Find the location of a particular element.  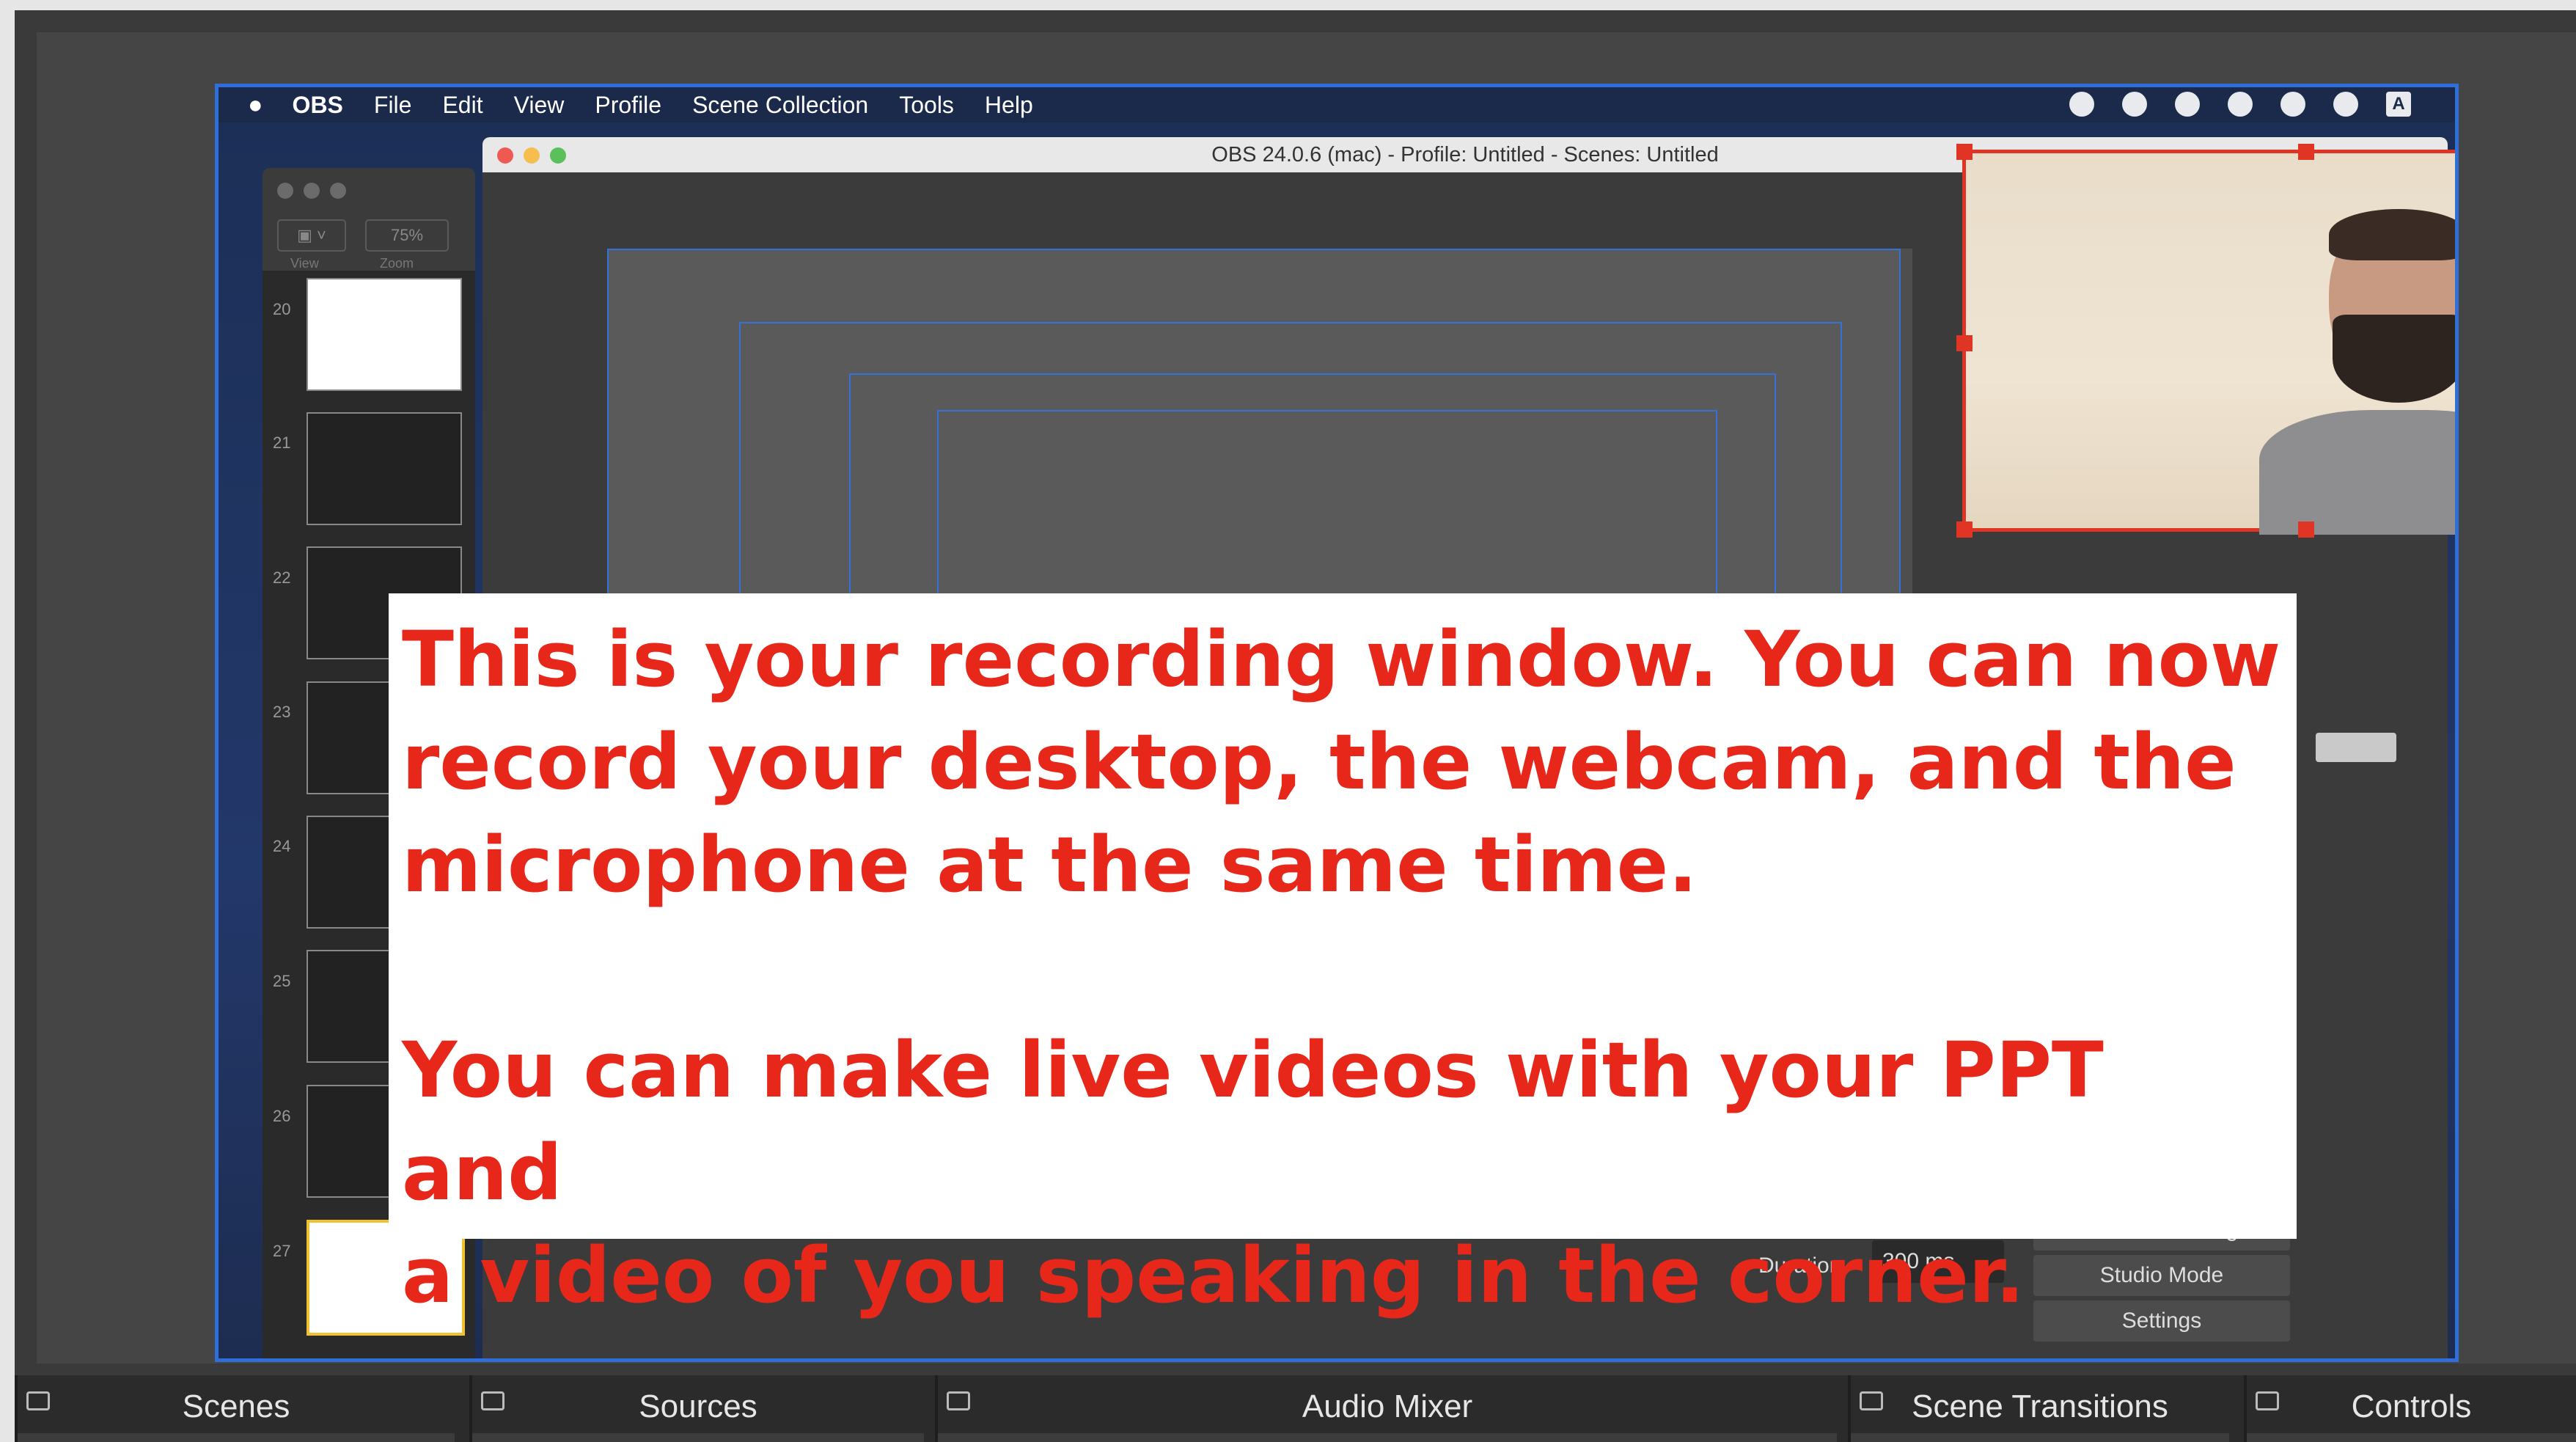

maximize-button is located at coordinates (558, 156).